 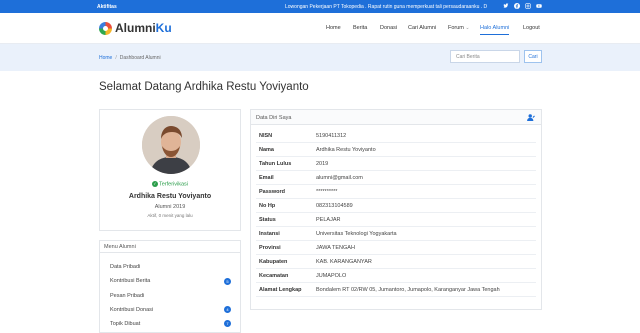 What do you see at coordinates (327, 192) in the screenshot?
I see `data-value: **********` at bounding box center [327, 192].